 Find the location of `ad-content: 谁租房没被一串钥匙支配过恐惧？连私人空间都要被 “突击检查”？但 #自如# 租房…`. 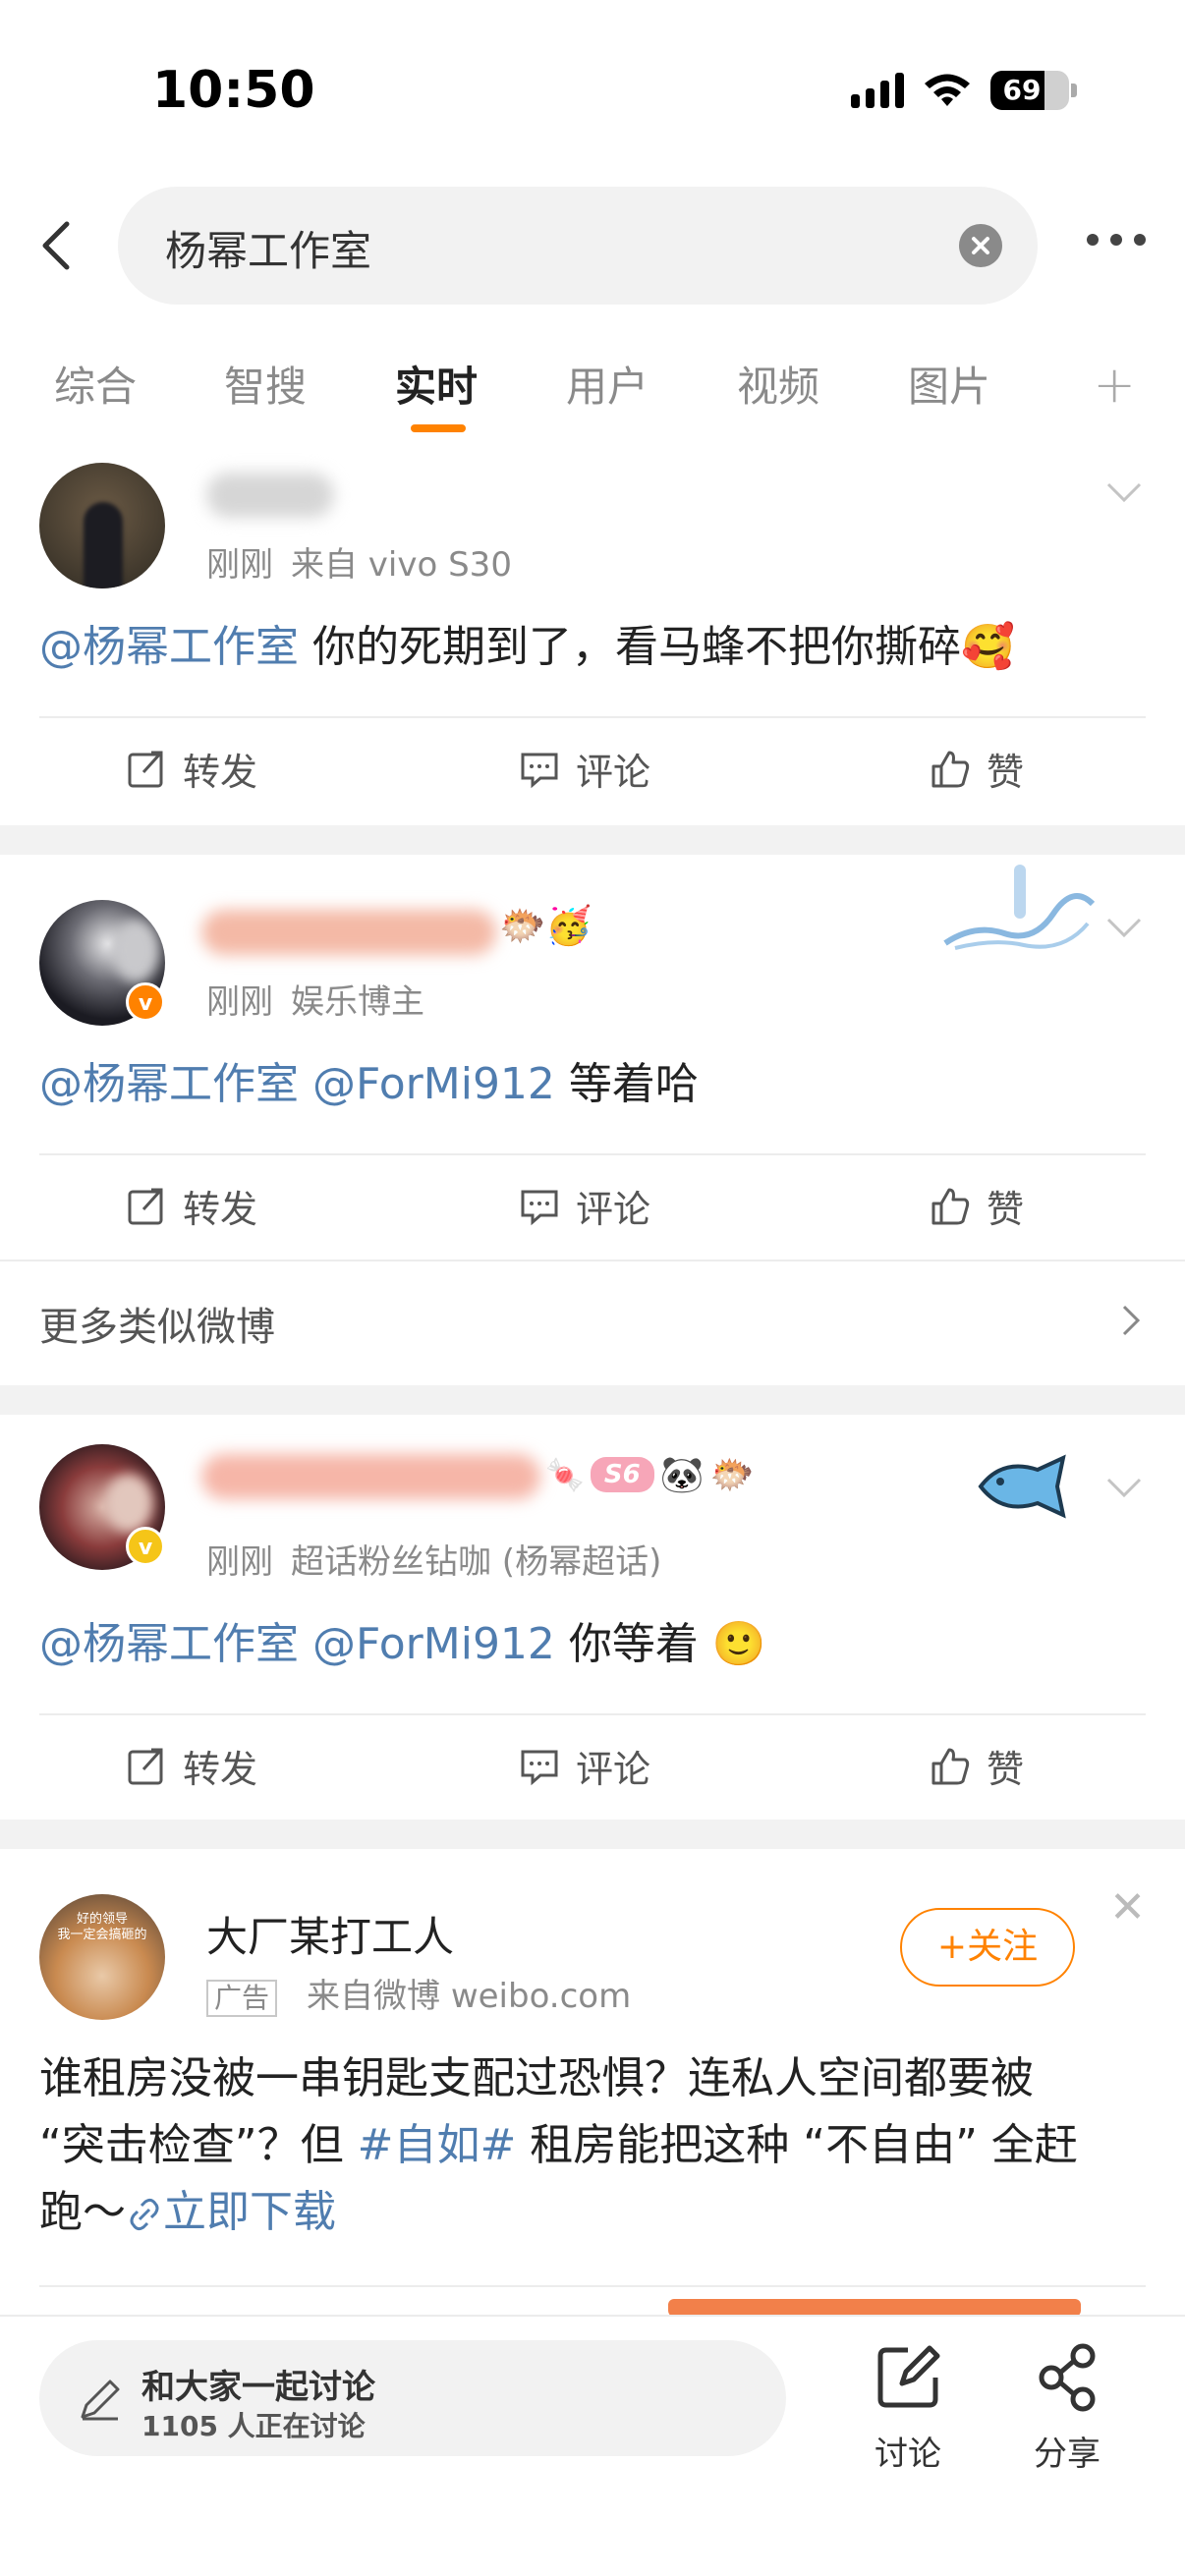

ad-content: 谁租房没被一串钥匙支配过恐惧？连私人空间都要被 “突击检查”？但 #自如# 租房… is located at coordinates (559, 2145).